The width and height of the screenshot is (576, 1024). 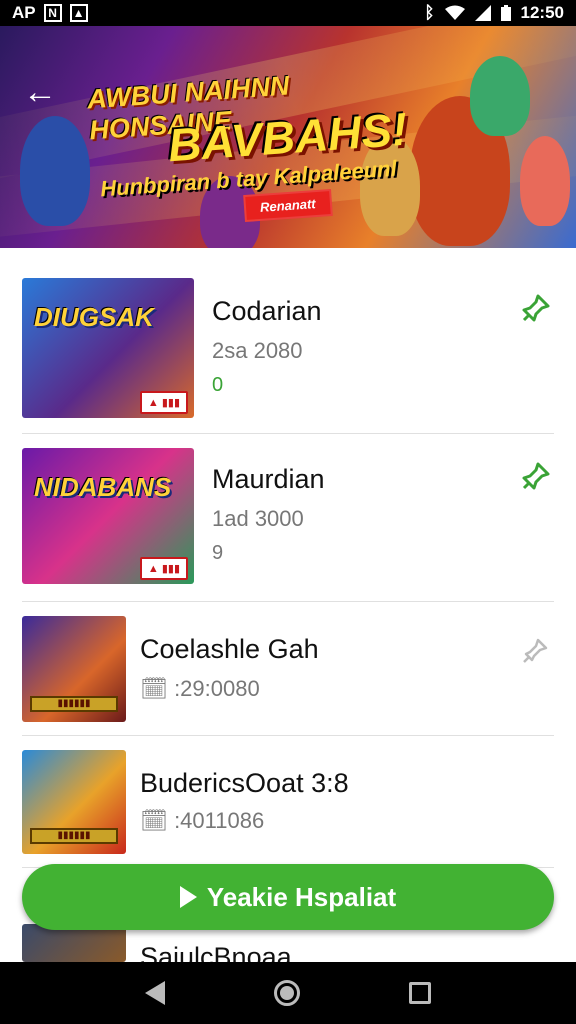 What do you see at coordinates (154, 993) in the screenshot?
I see `nav-back-icon` at bounding box center [154, 993].